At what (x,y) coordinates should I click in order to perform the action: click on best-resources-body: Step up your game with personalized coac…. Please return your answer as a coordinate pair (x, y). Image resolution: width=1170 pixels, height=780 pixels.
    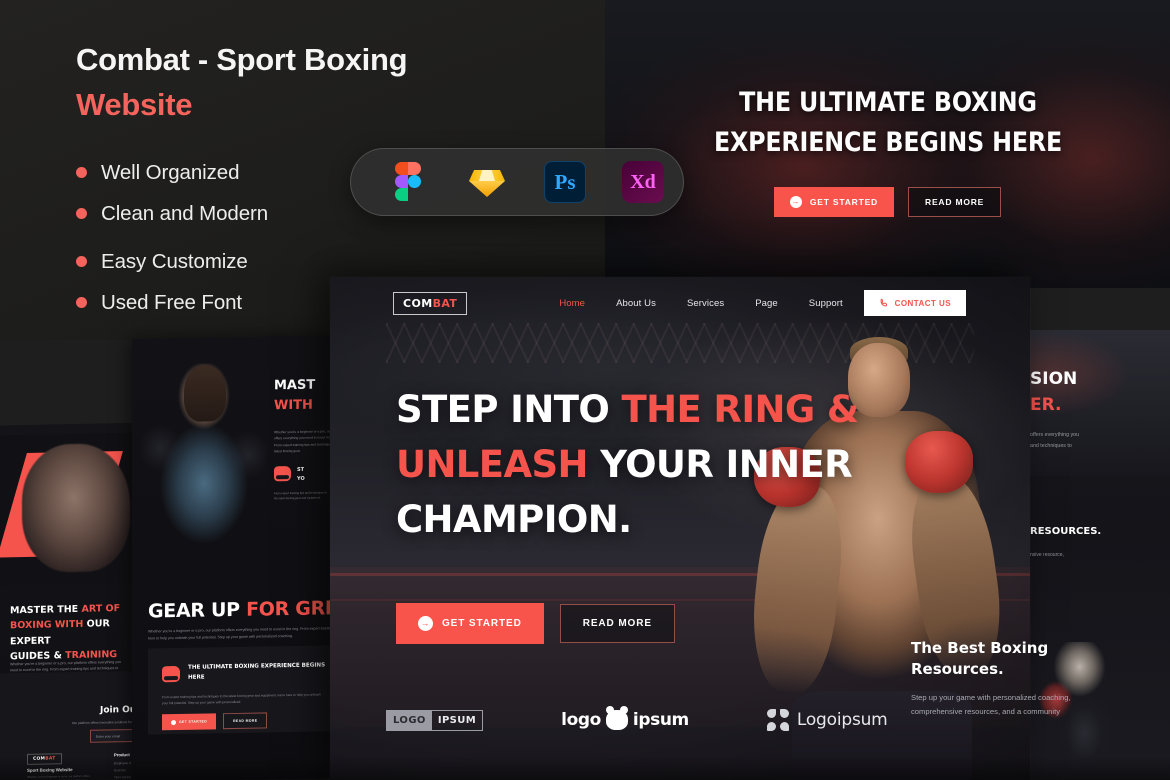
    Looking at the image, I should click on (991, 704).